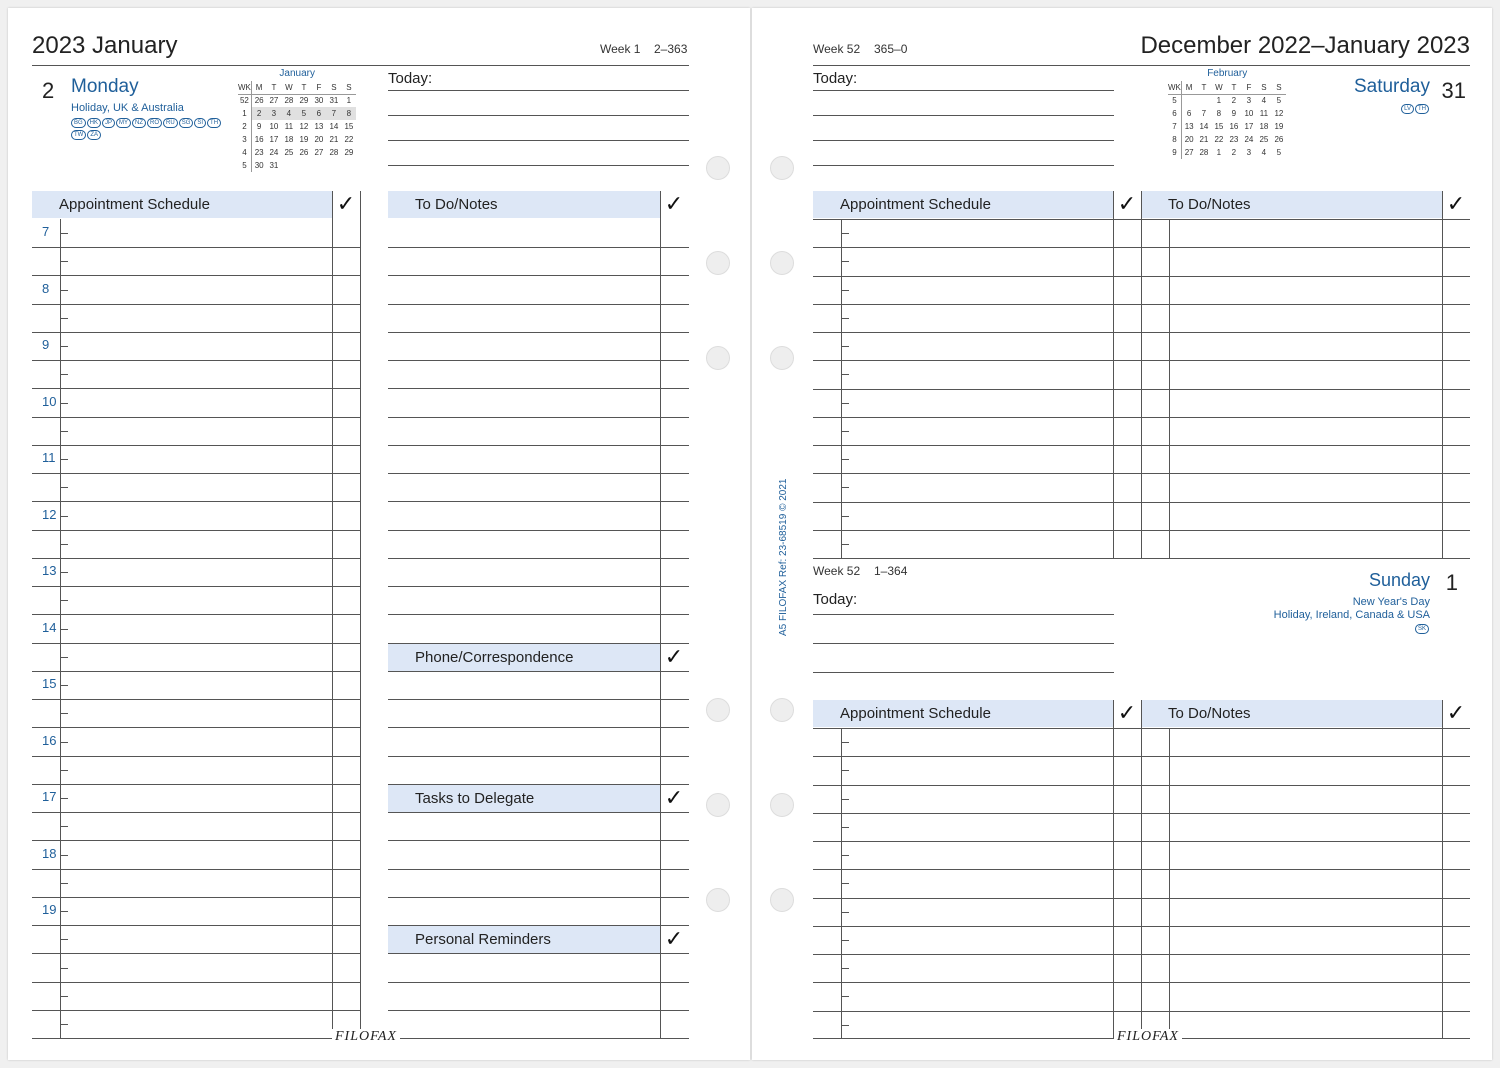  I want to click on hour-label: 15, so click(49, 683).